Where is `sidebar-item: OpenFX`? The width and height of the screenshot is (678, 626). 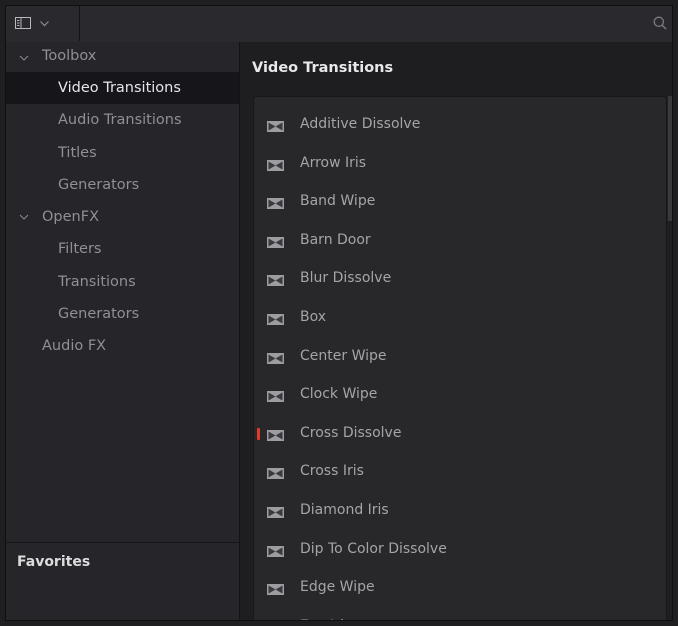
sidebar-item: OpenFX is located at coordinates (122, 217).